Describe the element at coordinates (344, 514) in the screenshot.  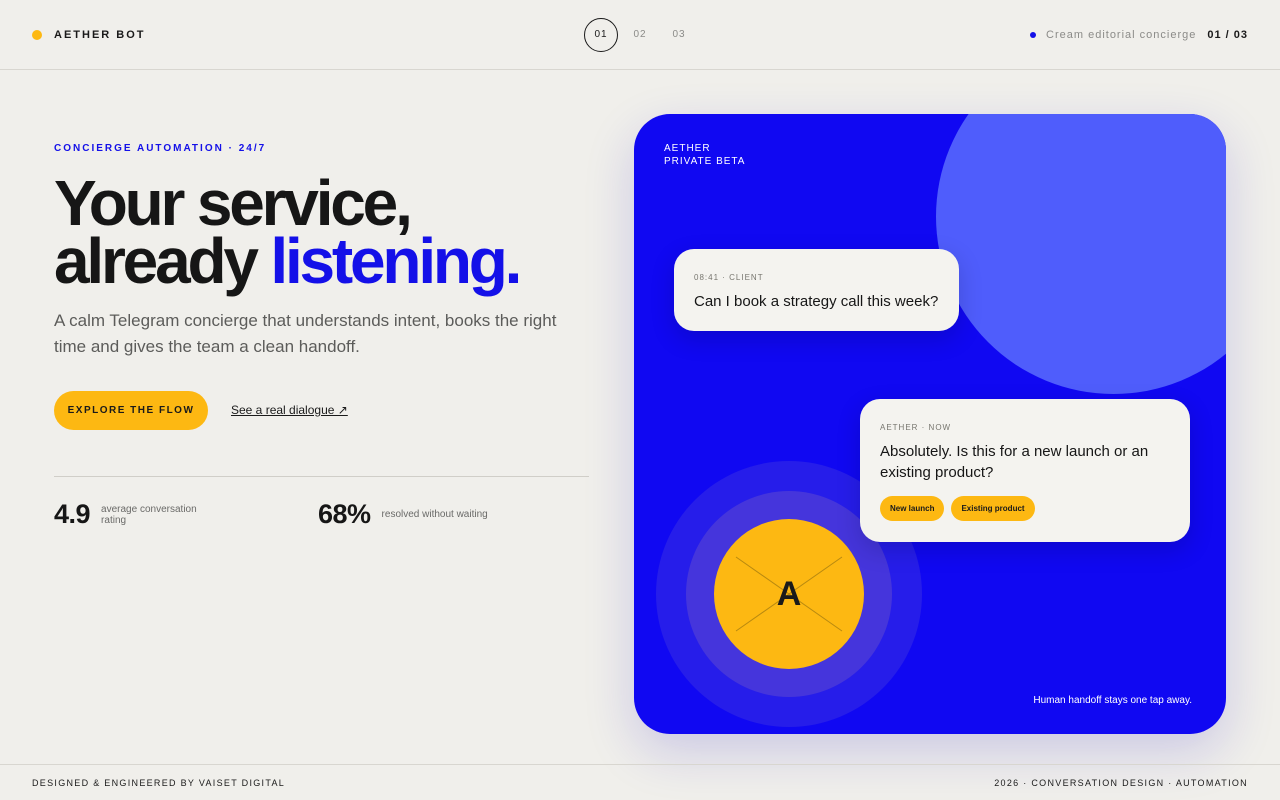
I see `stat-value: 68%` at that location.